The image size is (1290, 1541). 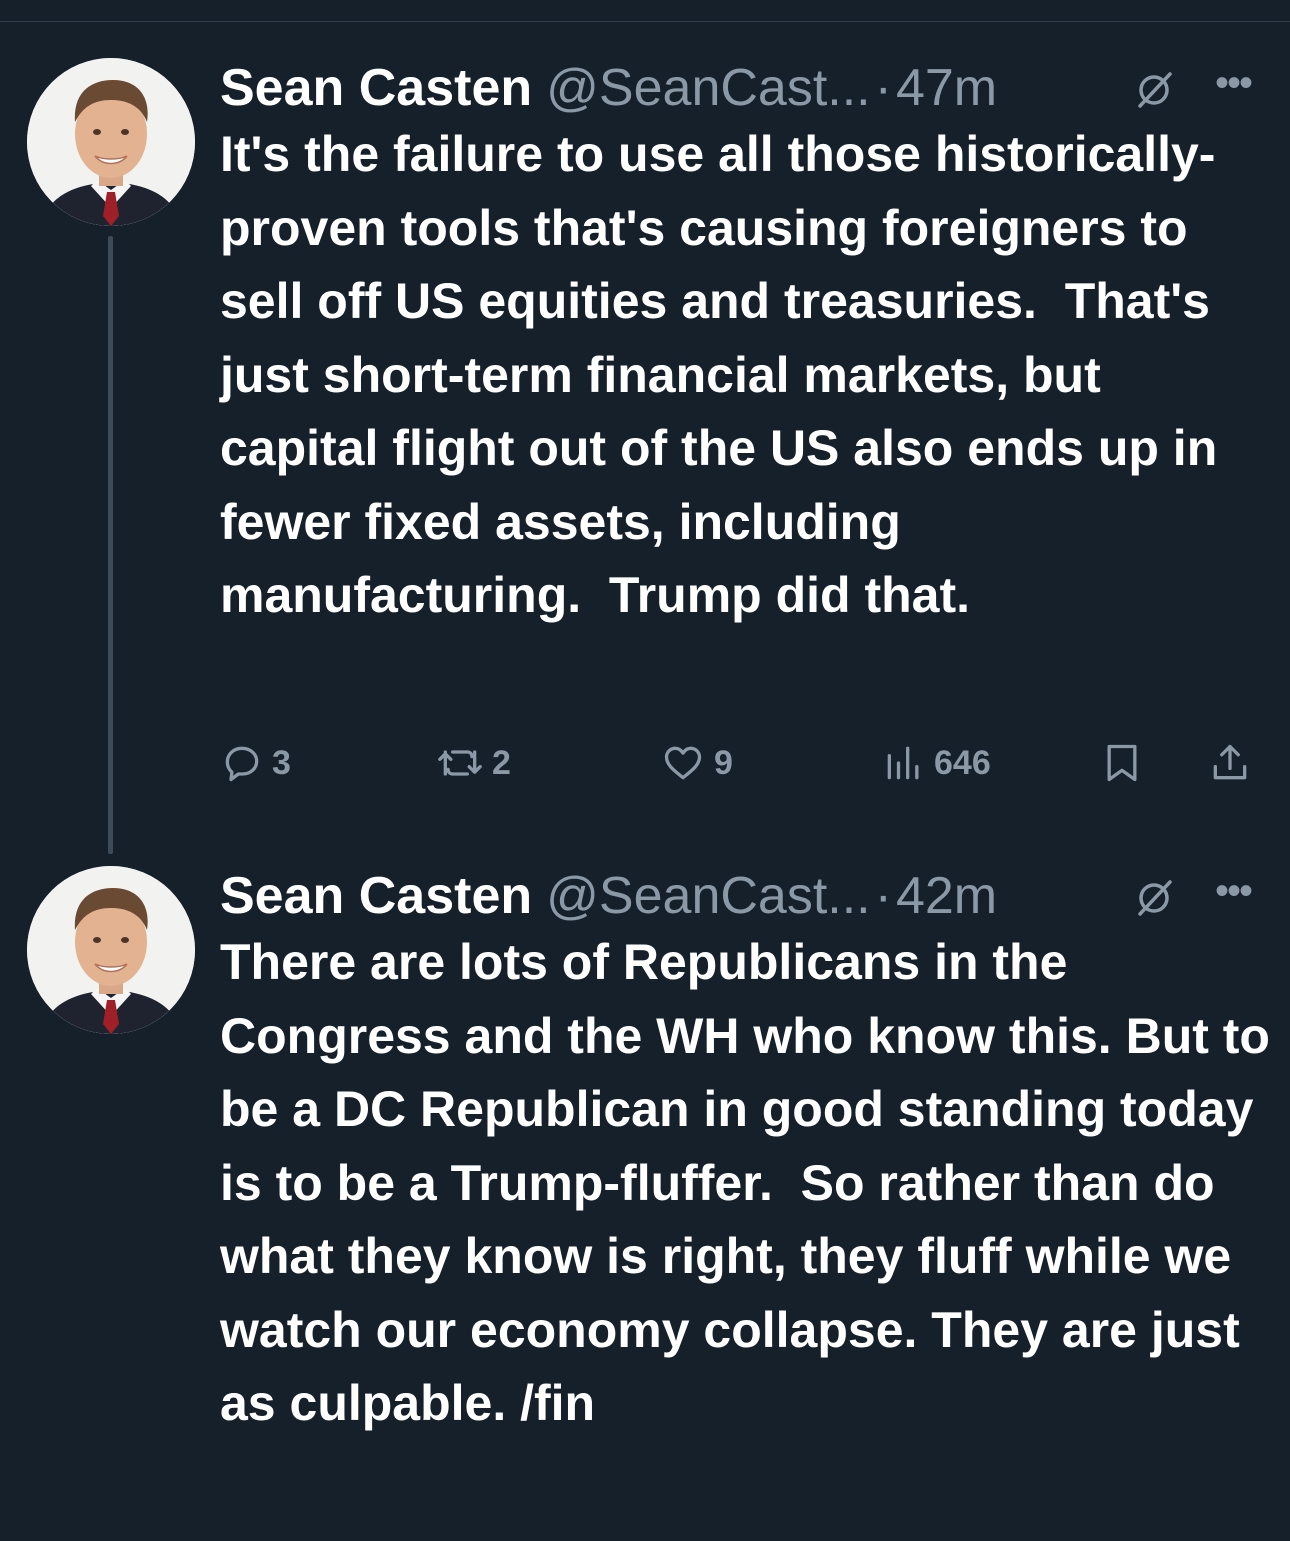 I want to click on like-button: 9, so click(x=696, y=763).